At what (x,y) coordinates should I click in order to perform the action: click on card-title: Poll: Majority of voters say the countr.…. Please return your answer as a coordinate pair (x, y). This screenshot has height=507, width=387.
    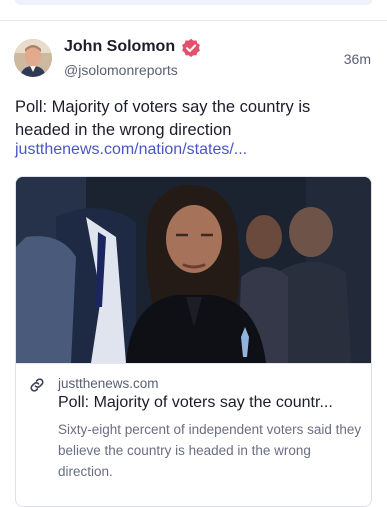
    Looking at the image, I should click on (210, 403).